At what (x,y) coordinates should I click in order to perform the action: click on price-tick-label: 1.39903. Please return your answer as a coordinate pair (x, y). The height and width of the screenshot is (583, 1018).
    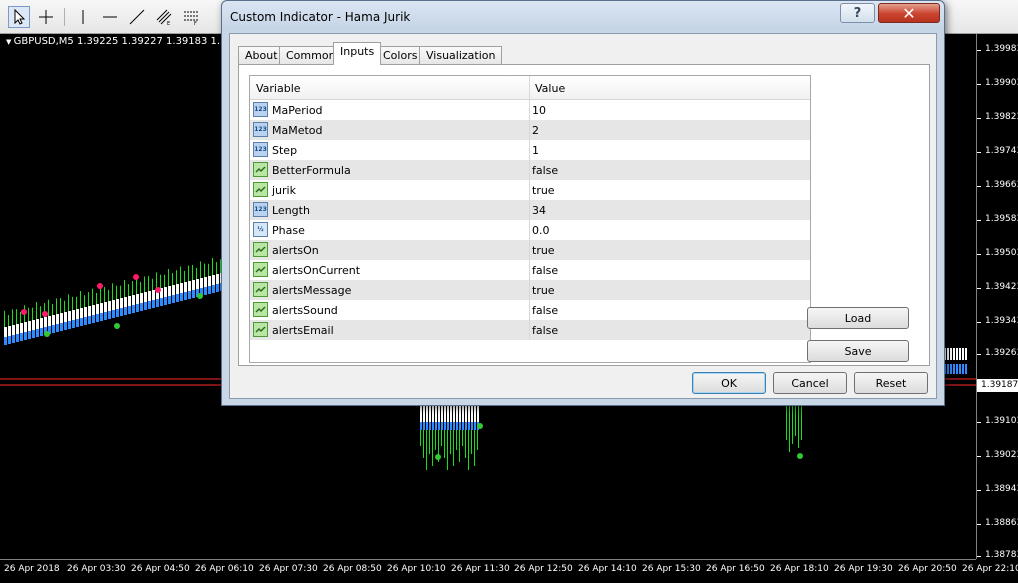
    Looking at the image, I should click on (997, 83).